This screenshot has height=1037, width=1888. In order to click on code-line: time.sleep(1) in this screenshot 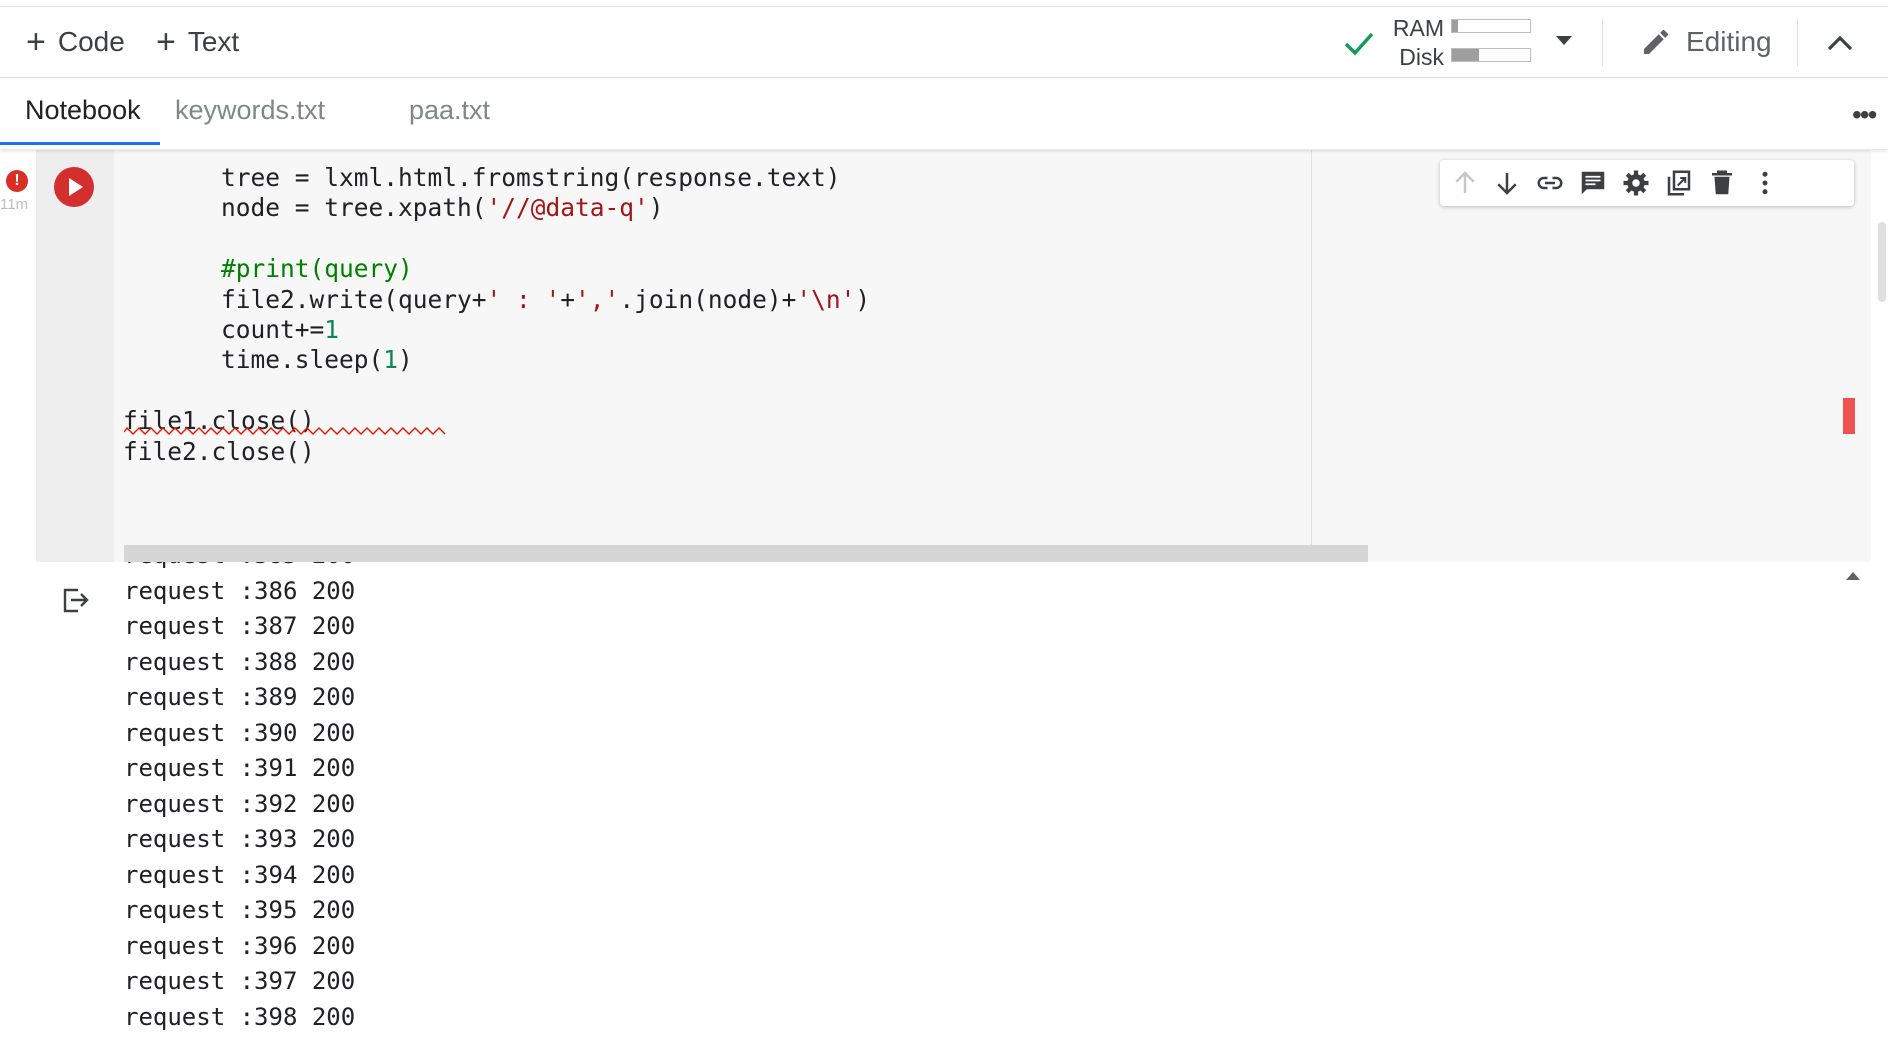, I will do `click(317, 360)`.